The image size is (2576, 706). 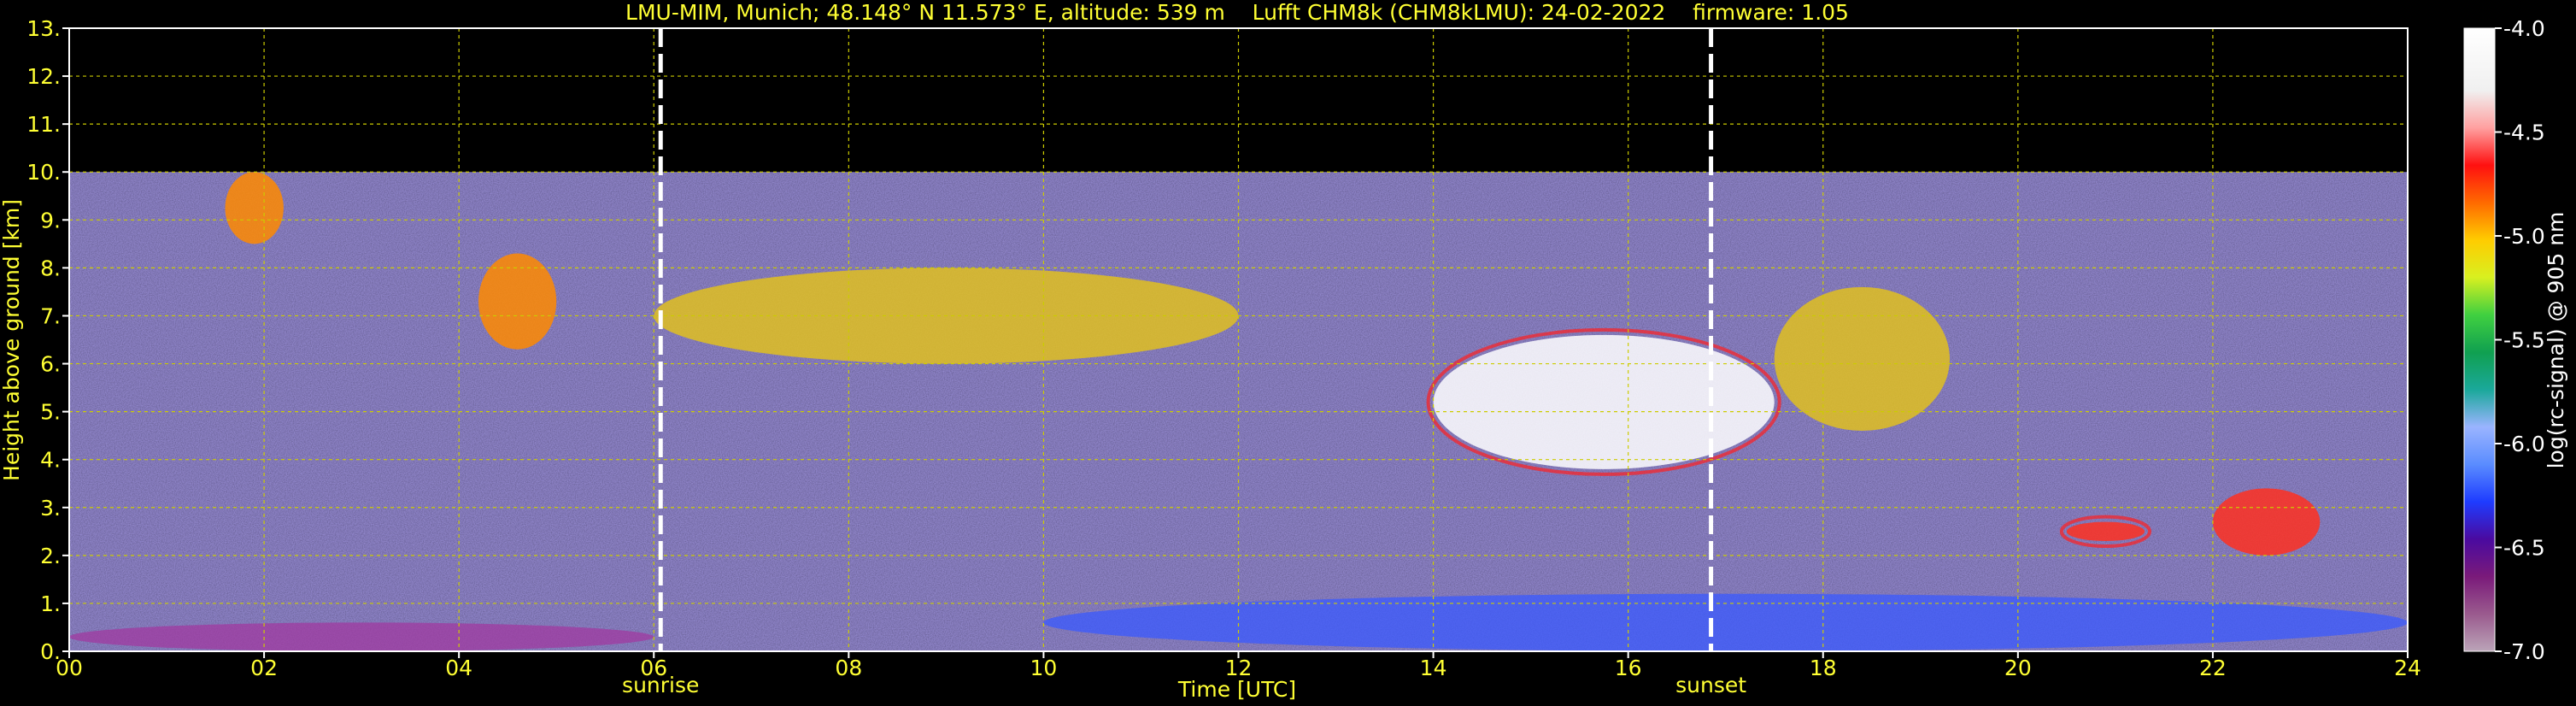 I want to click on colorbar-tick-label: -5.5, so click(x=2524, y=340).